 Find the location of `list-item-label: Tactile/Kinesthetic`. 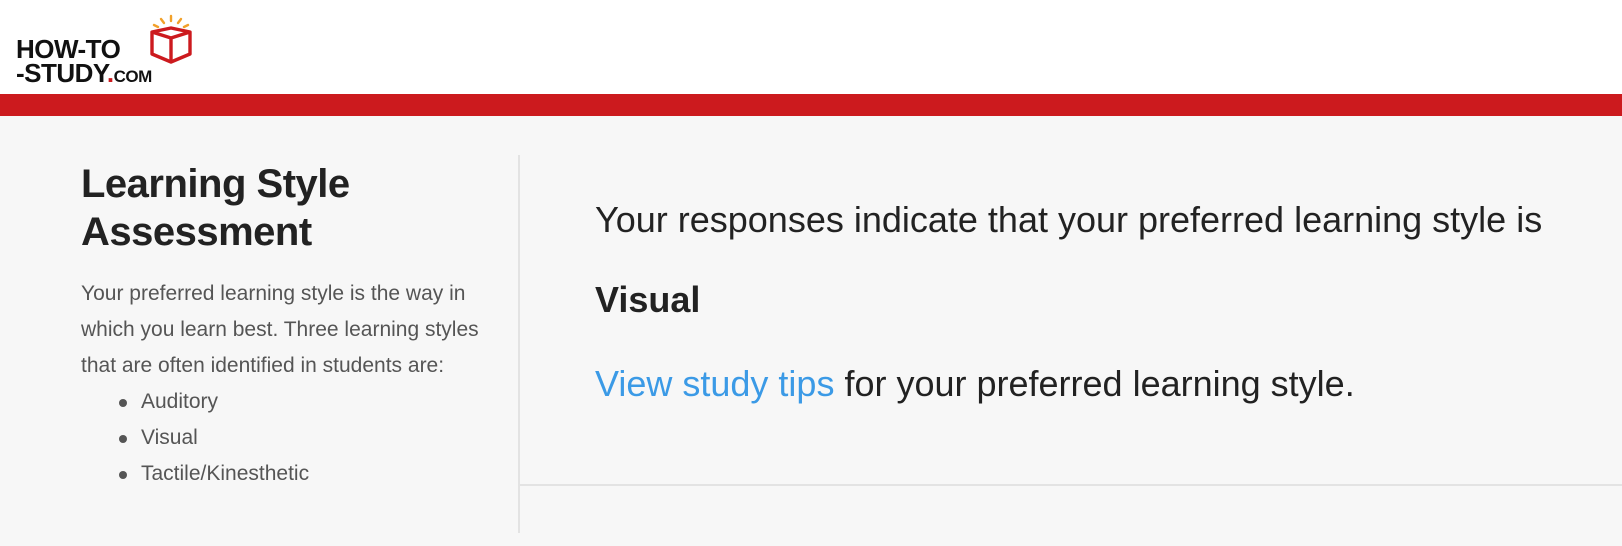

list-item-label: Tactile/Kinesthetic is located at coordinates (225, 473).